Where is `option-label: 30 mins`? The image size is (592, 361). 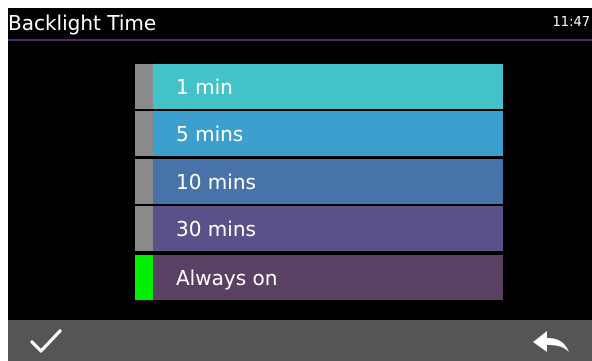 option-label: 30 mins is located at coordinates (216, 229).